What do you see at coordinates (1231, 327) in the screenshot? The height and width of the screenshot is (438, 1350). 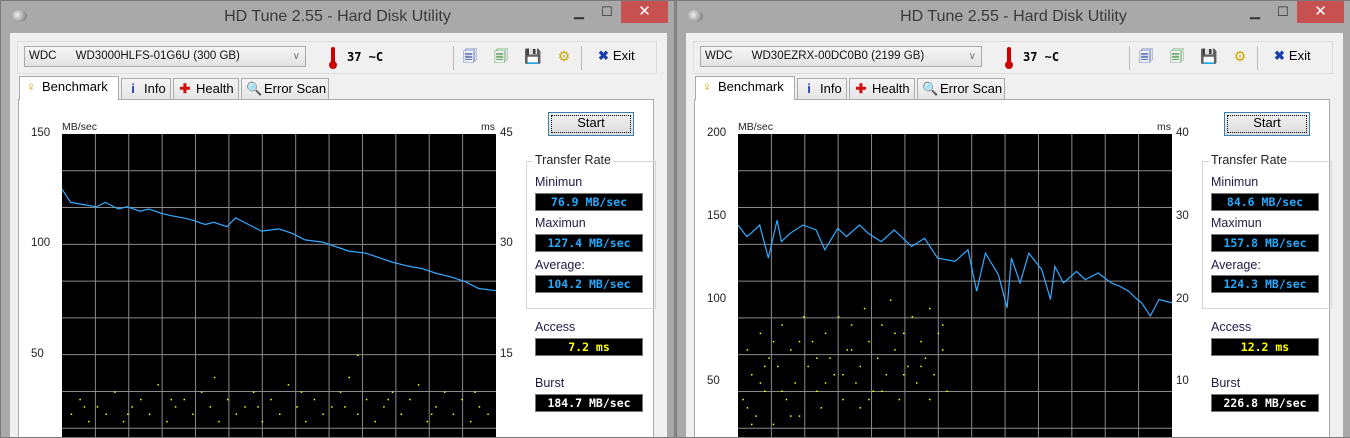 I see `access-label: Access` at bounding box center [1231, 327].